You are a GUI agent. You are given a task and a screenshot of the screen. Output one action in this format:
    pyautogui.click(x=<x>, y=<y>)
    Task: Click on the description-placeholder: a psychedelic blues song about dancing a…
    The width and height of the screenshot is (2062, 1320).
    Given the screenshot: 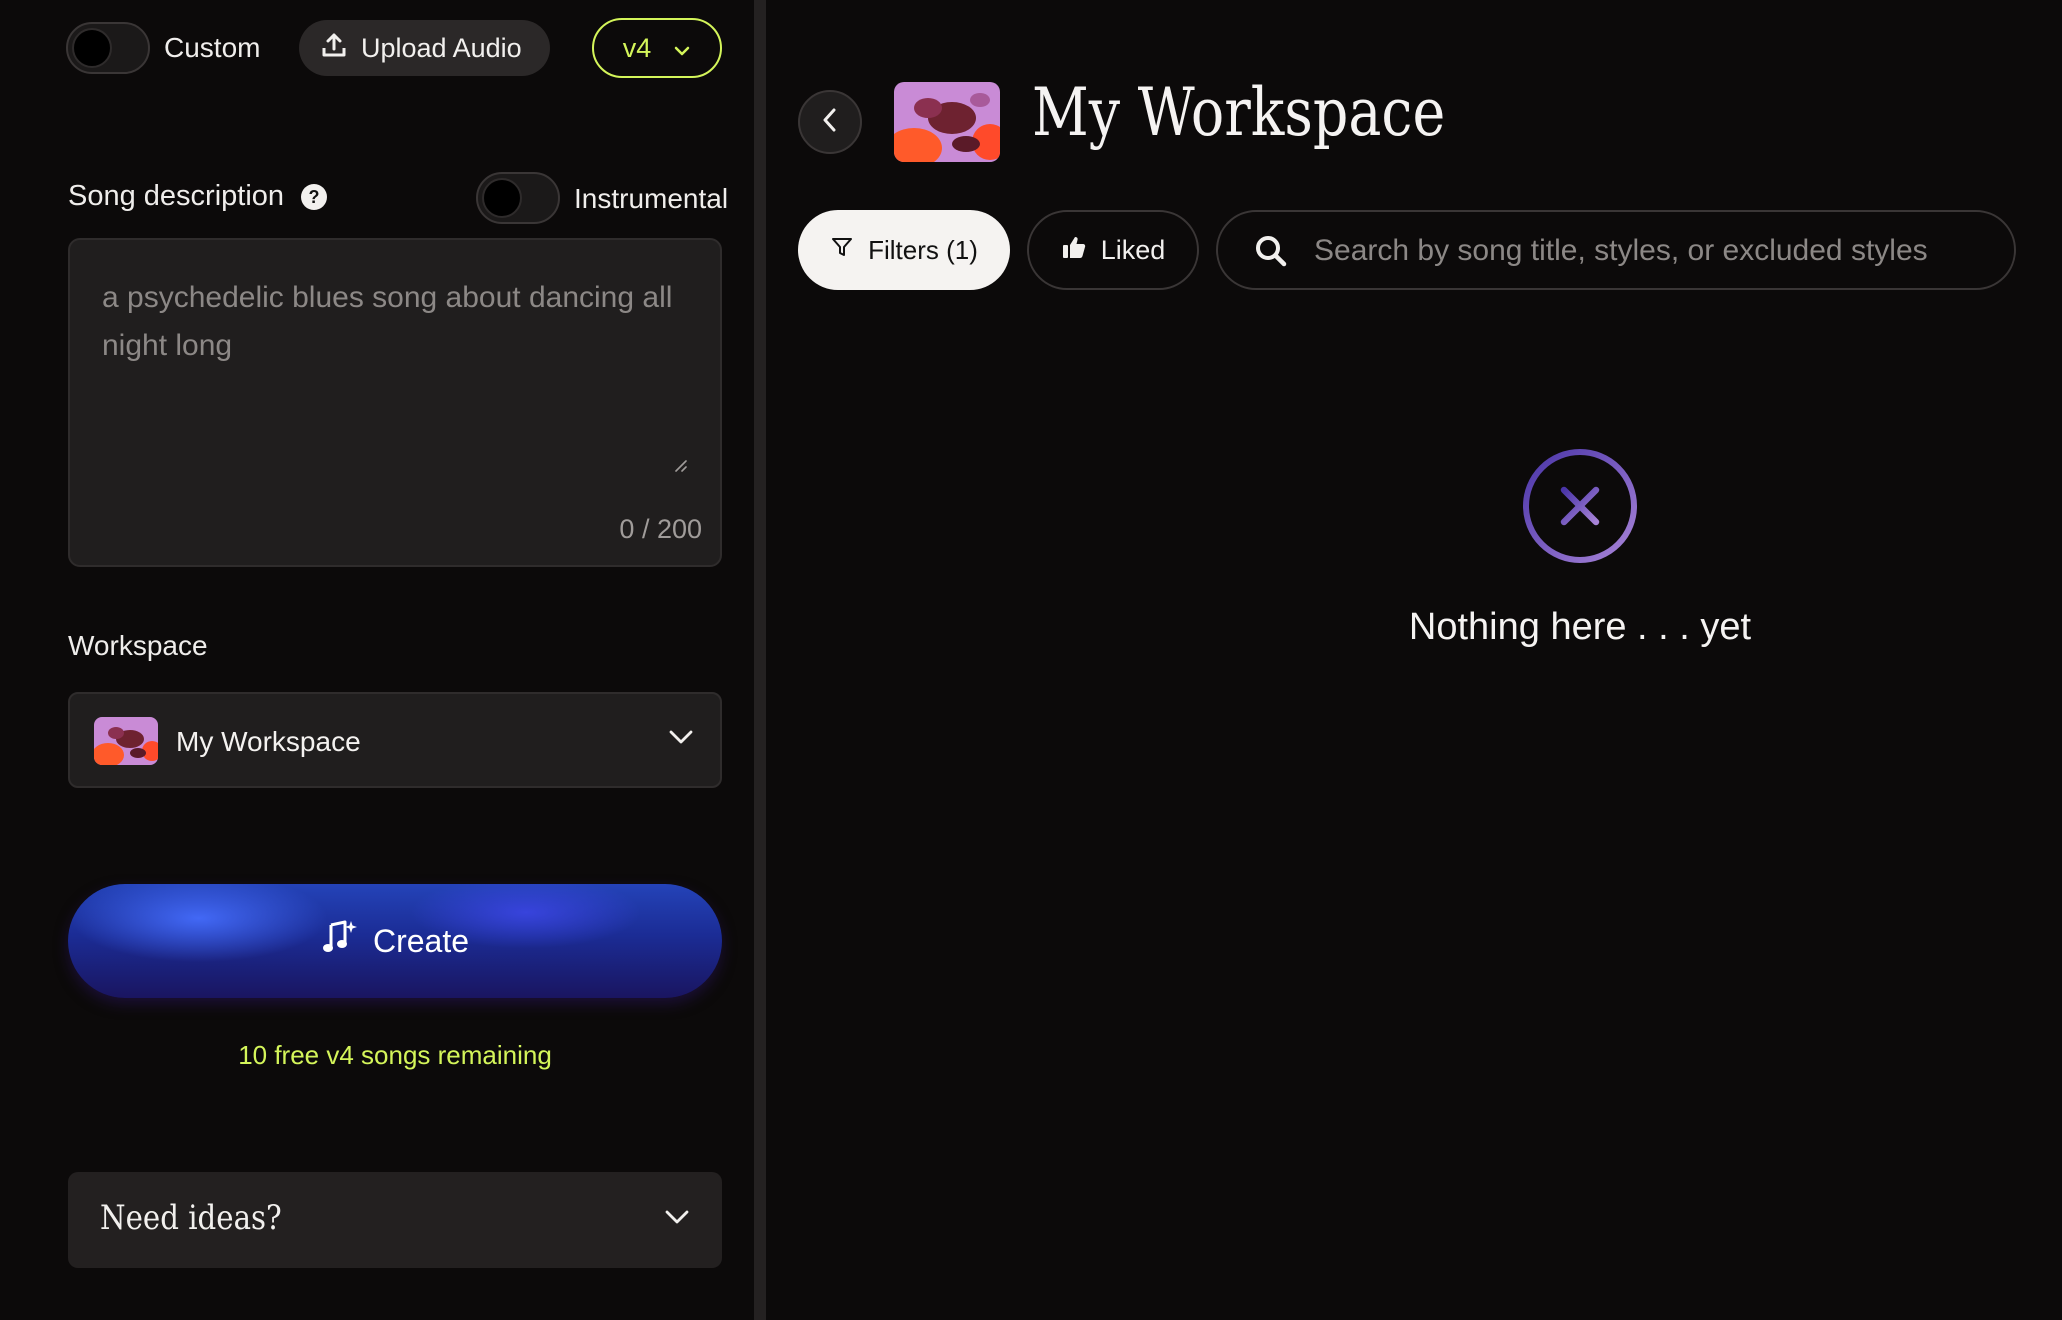 What is the action you would take?
    pyautogui.click(x=387, y=321)
    